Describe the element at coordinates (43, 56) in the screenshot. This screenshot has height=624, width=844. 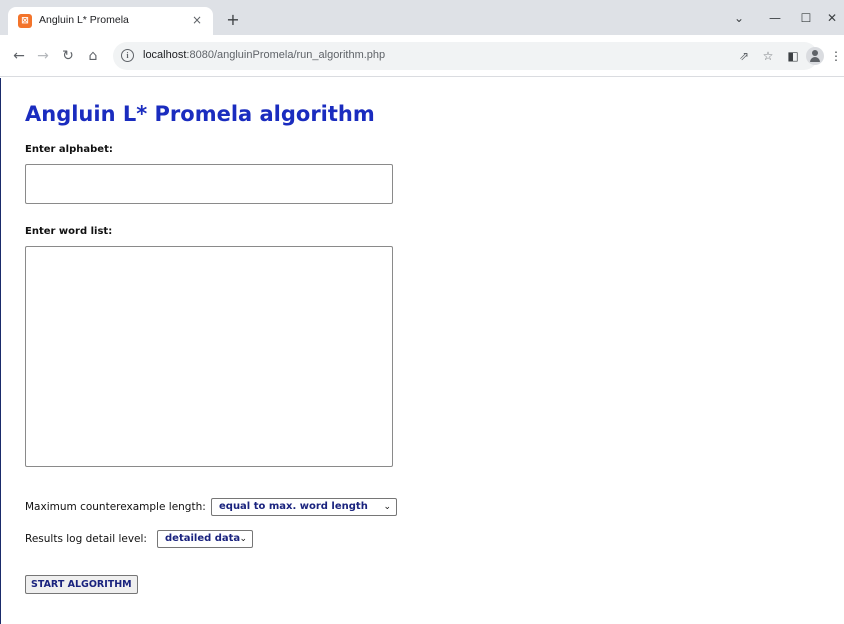
I see `forward-icon: →` at that location.